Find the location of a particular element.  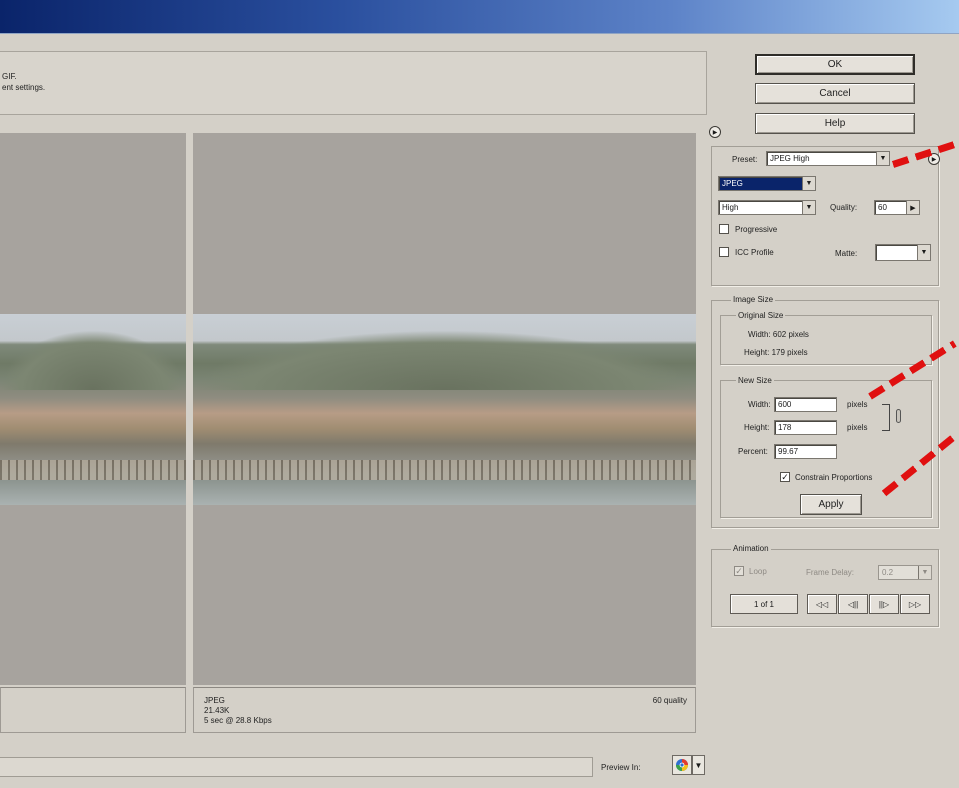

first-frame-icon: ◁◁ is located at coordinates (822, 604).